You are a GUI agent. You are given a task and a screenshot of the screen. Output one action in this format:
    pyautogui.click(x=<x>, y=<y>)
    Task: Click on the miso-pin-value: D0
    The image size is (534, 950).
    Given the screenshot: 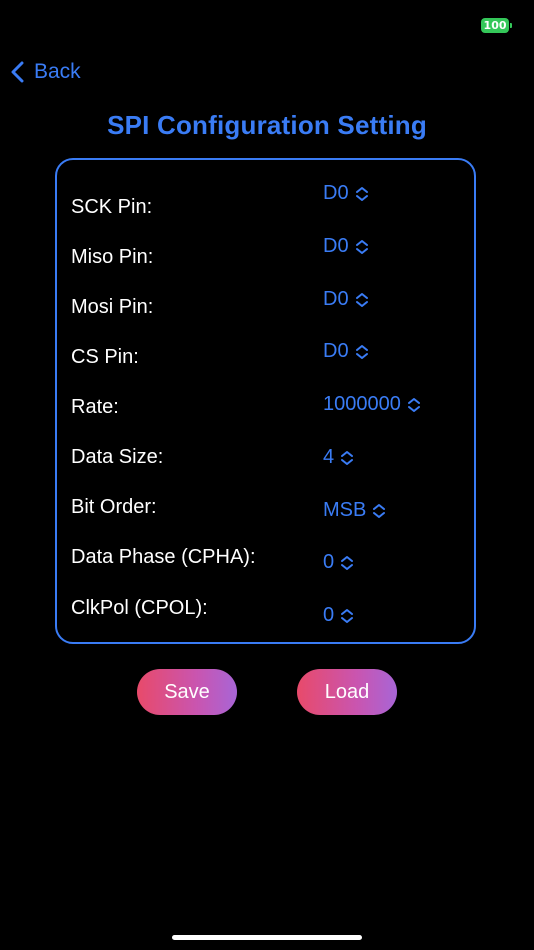 What is the action you would take?
    pyautogui.click(x=336, y=246)
    